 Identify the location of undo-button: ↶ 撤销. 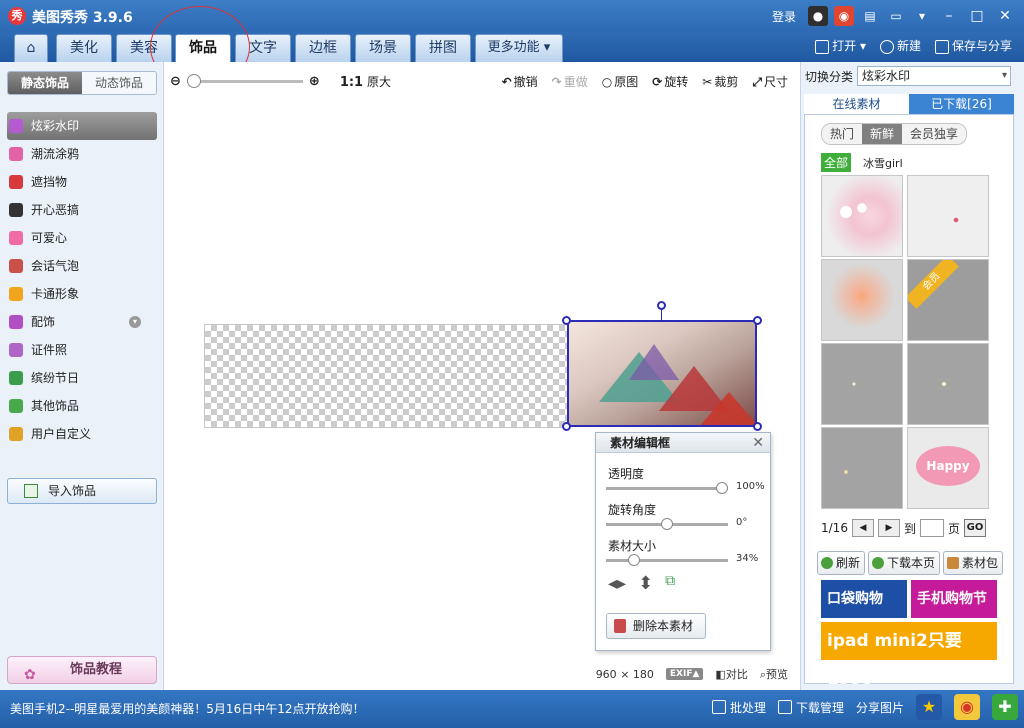
(520, 81).